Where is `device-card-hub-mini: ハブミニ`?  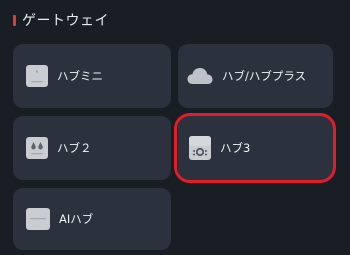 device-card-hub-mini: ハブミニ is located at coordinates (92, 76).